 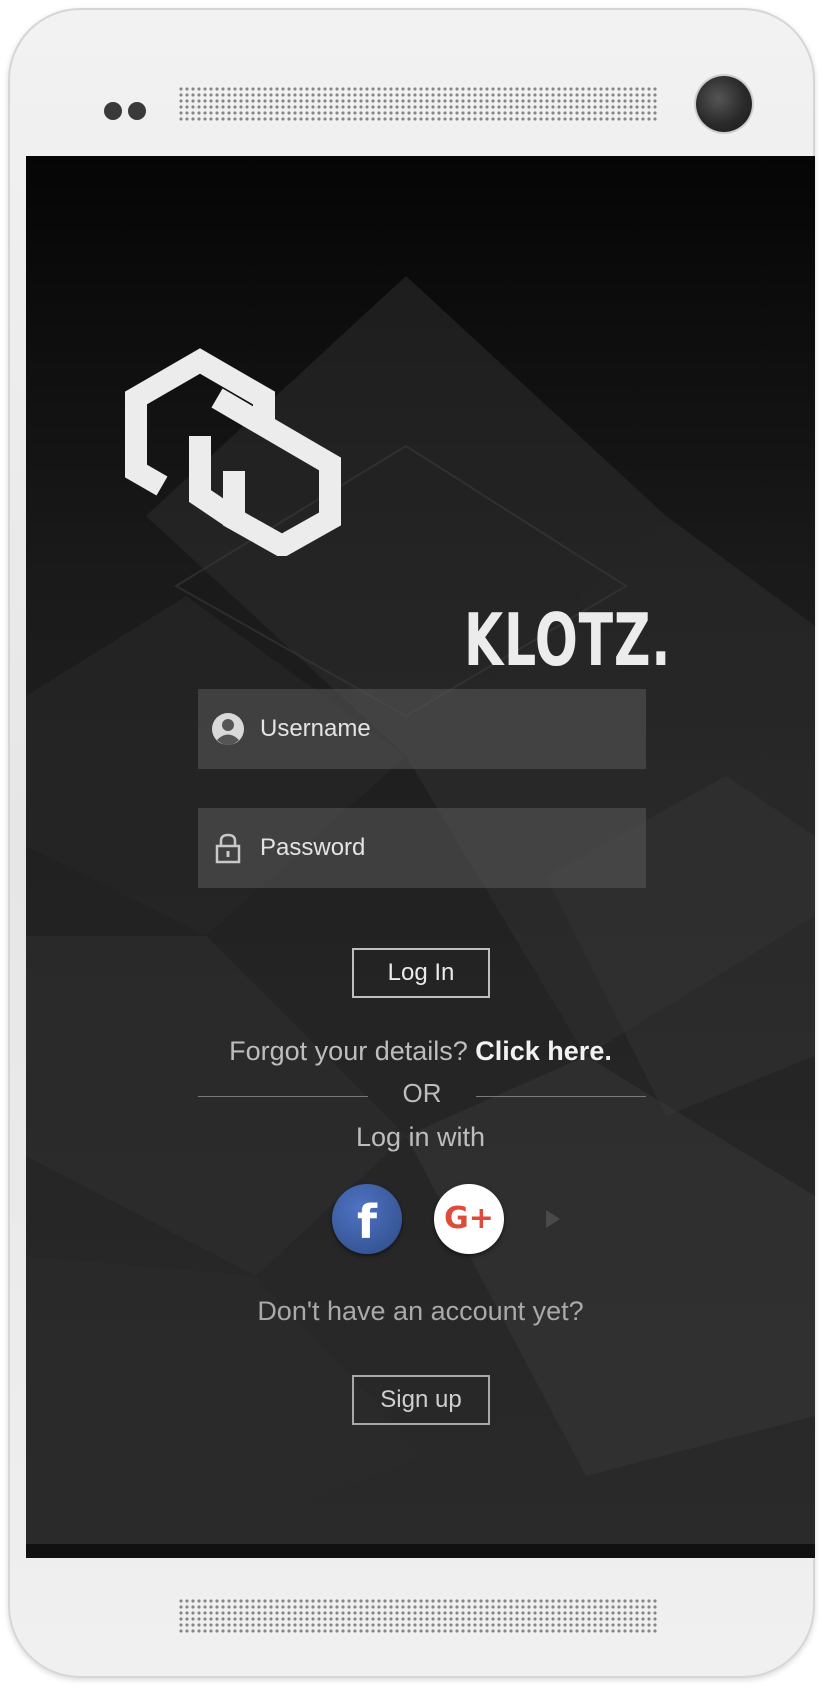 What do you see at coordinates (228, 729) in the screenshot?
I see `user-circle-icon` at bounding box center [228, 729].